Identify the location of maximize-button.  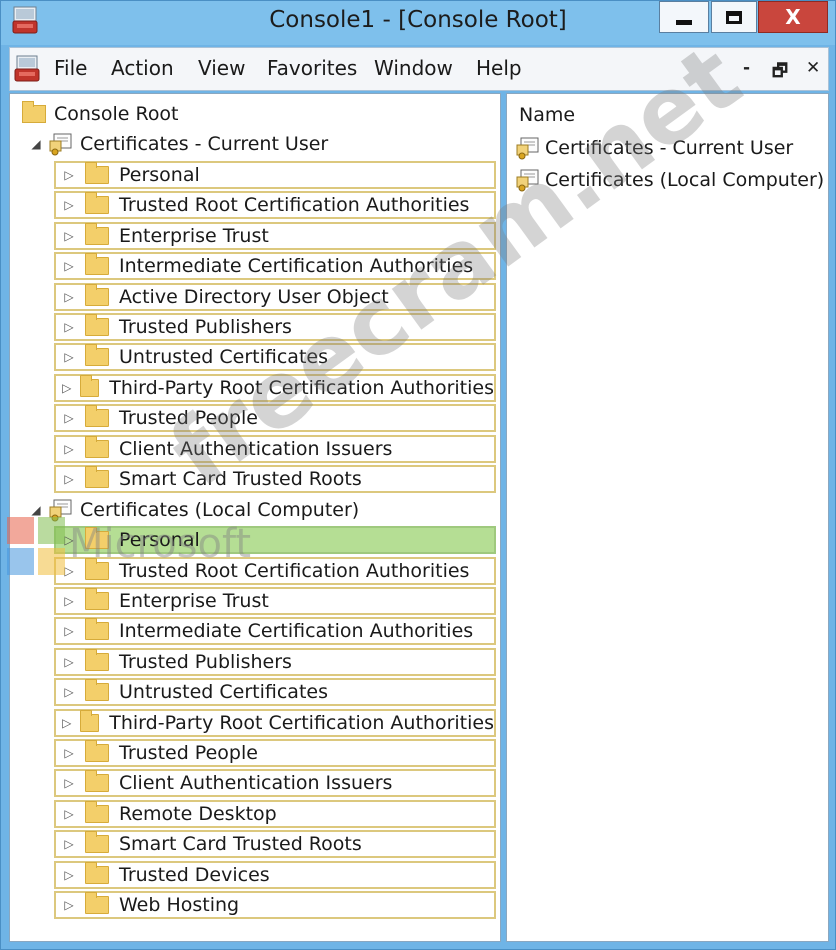
(734, 17).